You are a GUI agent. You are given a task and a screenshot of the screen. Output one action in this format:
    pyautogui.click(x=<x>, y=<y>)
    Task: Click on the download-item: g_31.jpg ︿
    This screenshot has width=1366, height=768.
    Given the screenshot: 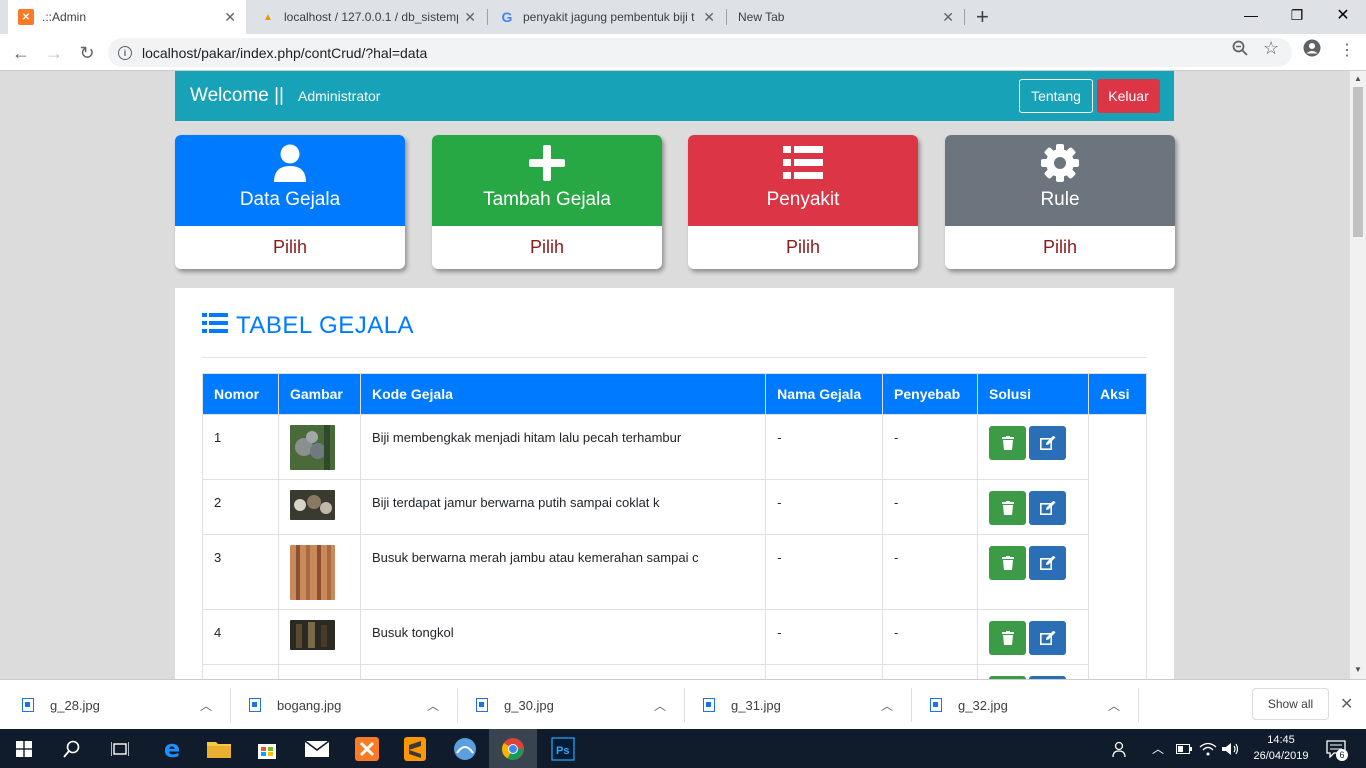 What is the action you would take?
    pyautogui.click(x=801, y=705)
    